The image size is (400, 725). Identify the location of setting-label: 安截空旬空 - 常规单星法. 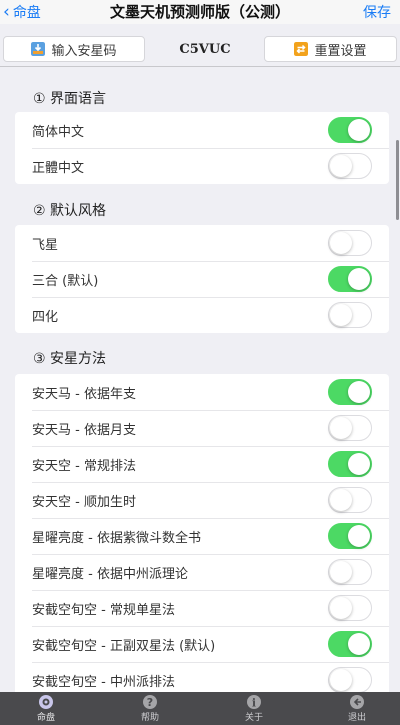
(103, 610).